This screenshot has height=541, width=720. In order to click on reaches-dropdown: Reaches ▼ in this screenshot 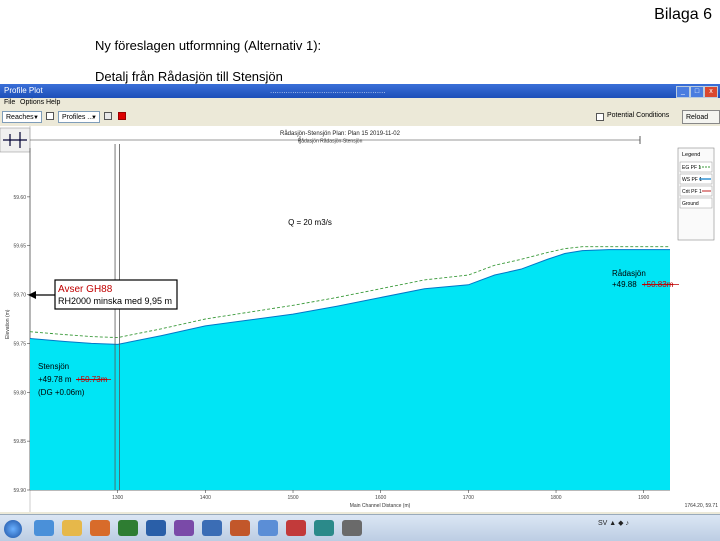, I will do `click(22, 117)`.